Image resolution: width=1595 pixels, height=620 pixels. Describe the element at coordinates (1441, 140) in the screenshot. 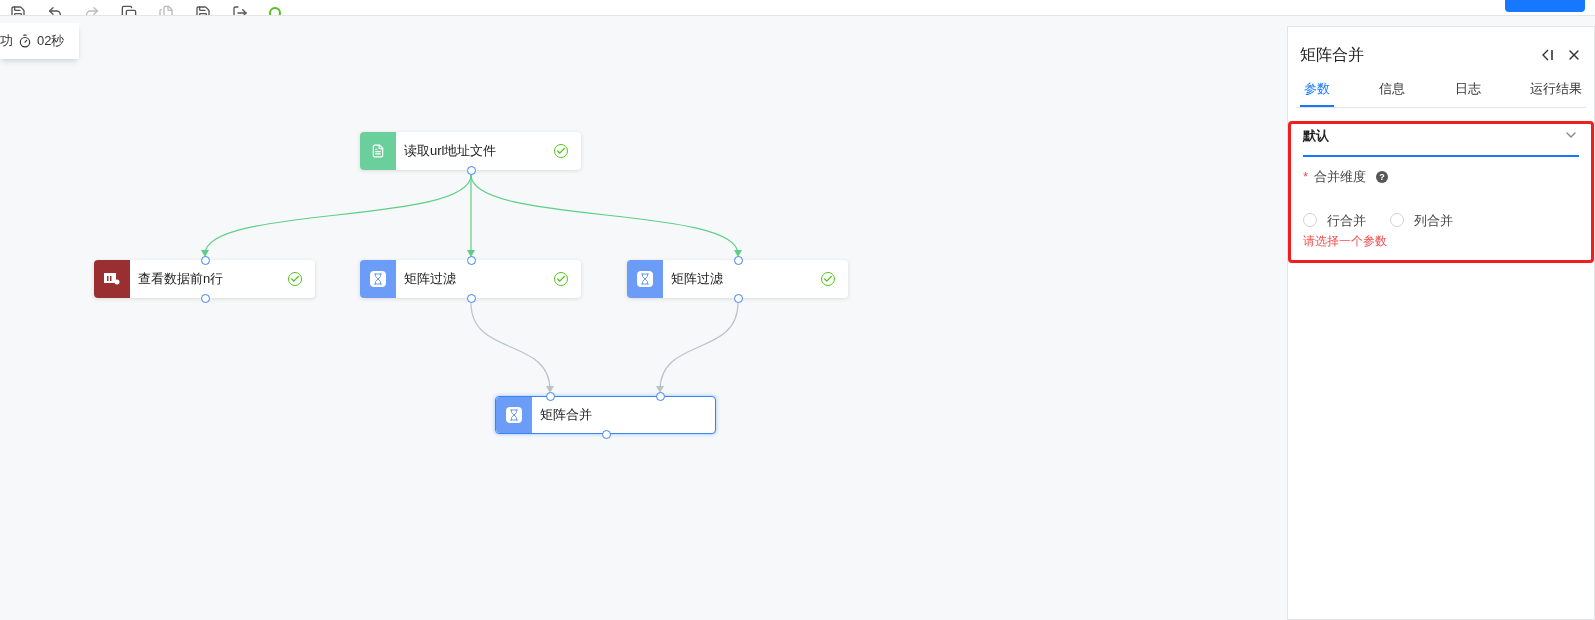

I see `section-header: 默认` at that location.